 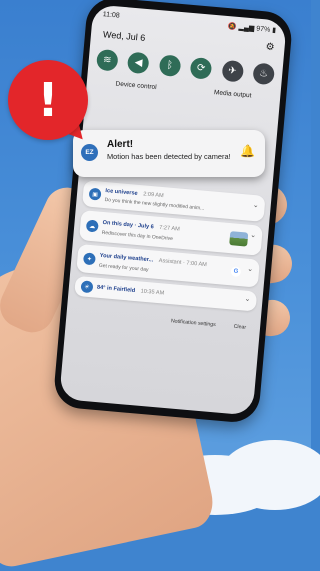 I want to click on gear-icon: ⚙, so click(x=270, y=47).